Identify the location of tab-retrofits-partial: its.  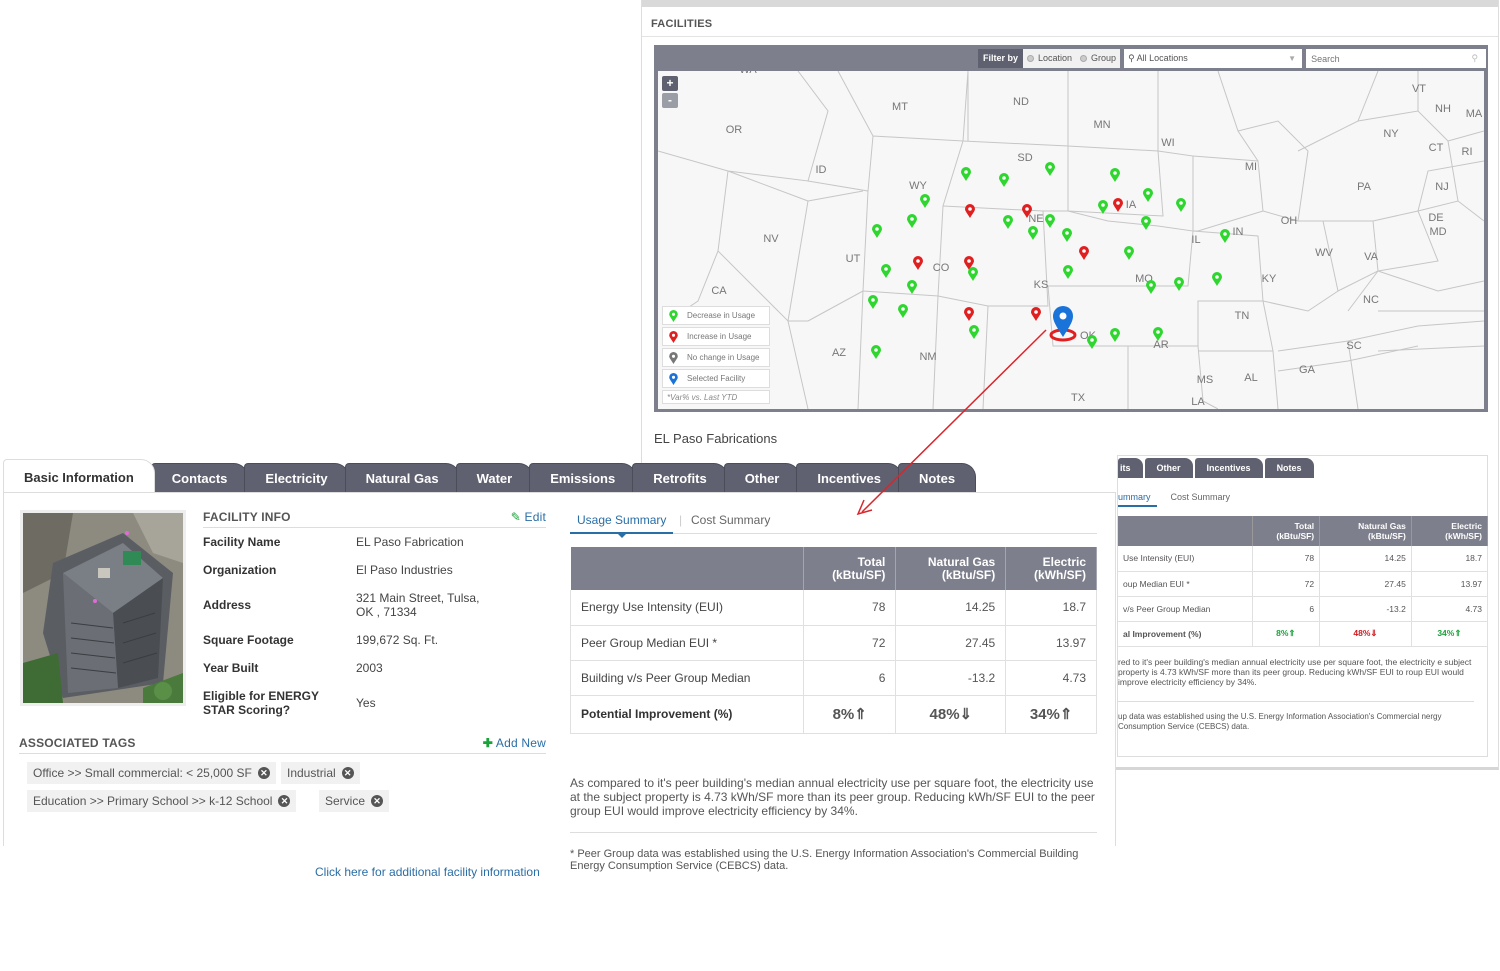
(1130, 468).